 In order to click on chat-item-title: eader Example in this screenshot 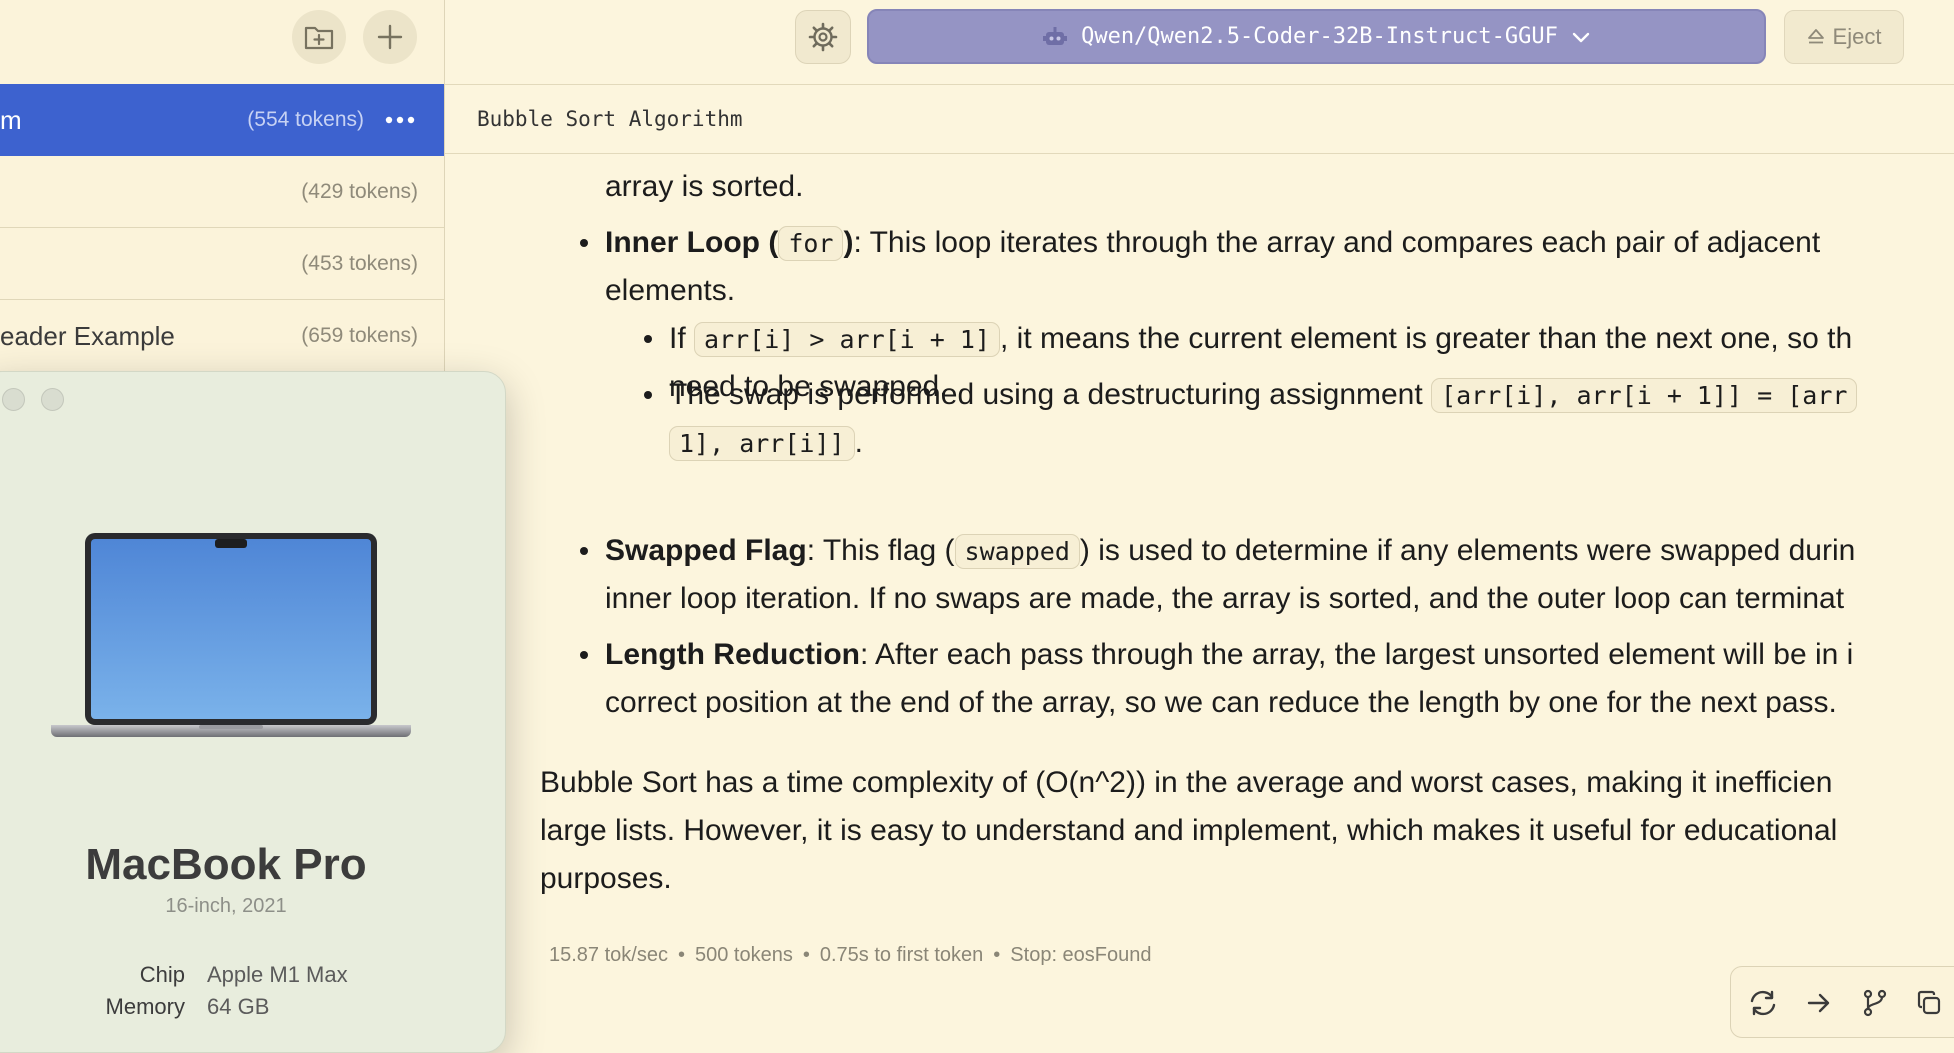, I will do `click(87, 336)`.